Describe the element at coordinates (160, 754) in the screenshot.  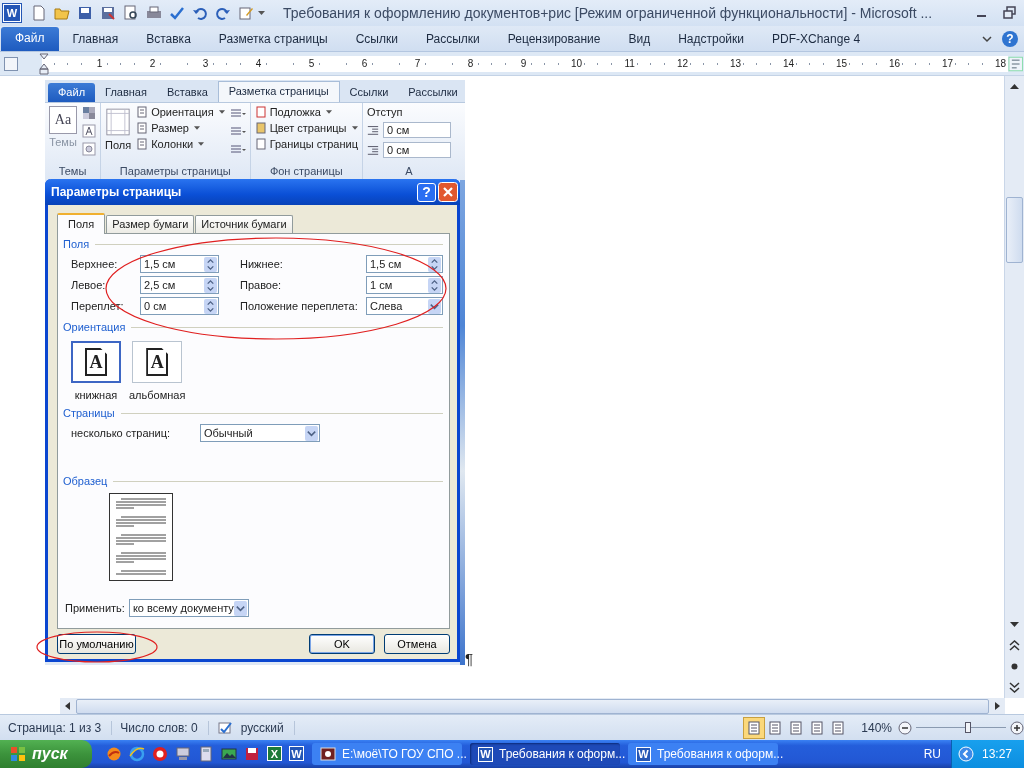
I see `stop-sign-icon` at that location.